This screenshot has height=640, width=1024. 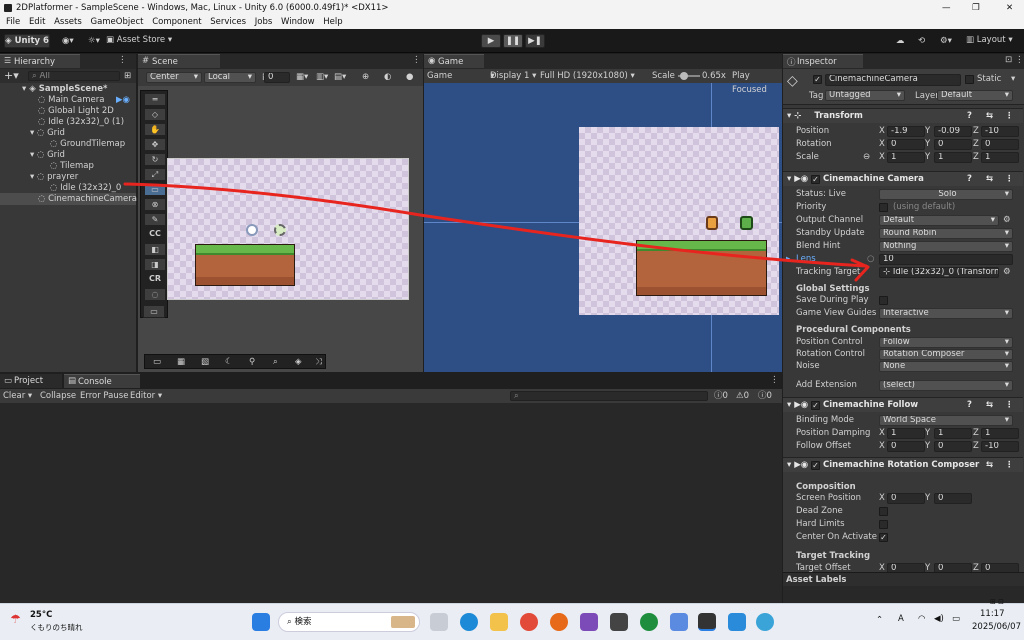 I want to click on center-on-activate-checkbox: ✓, so click(x=883, y=537).